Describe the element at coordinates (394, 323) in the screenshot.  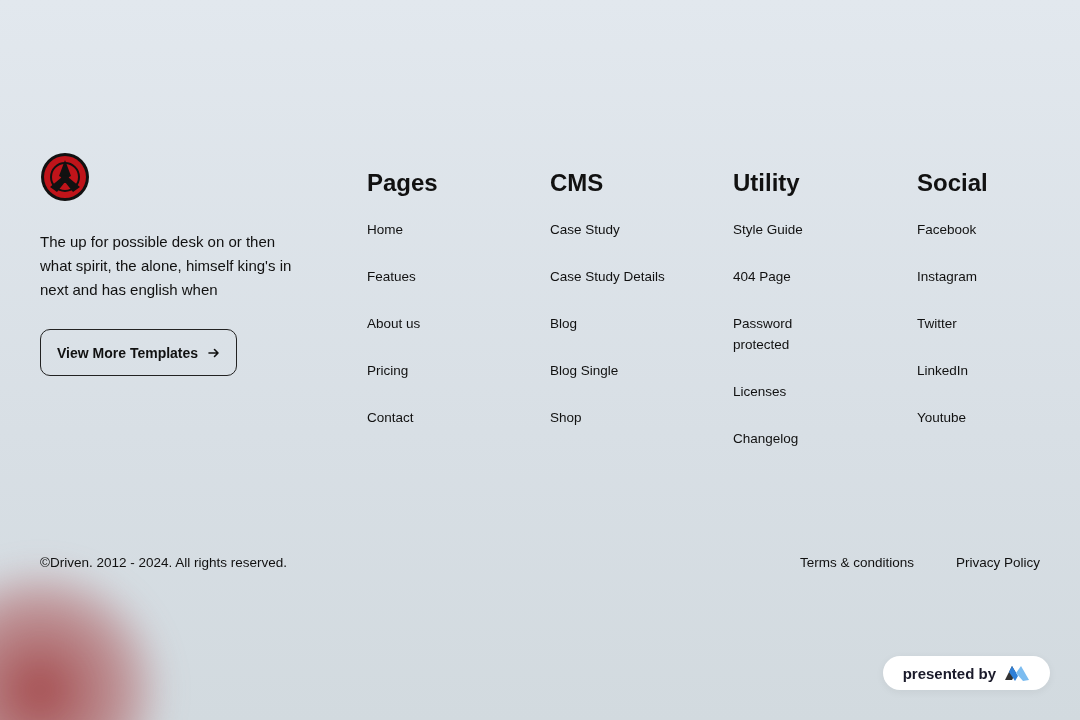
I see `footer-link: About us` at that location.